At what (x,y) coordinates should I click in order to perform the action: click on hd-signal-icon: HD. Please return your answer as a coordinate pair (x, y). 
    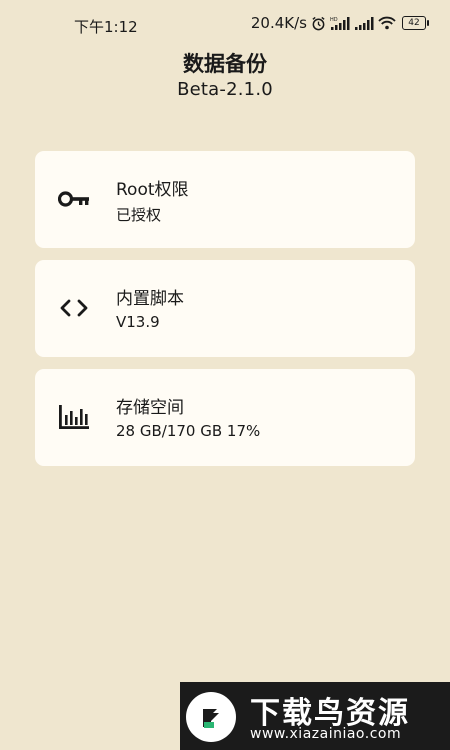
    Looking at the image, I should click on (340, 23).